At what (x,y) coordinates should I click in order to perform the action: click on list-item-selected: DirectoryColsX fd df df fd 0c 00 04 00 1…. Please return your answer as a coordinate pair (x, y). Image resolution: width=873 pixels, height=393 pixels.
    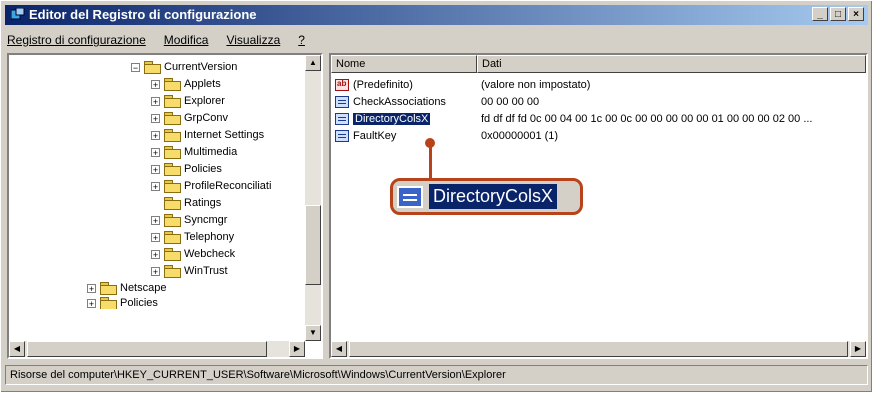
    Looking at the image, I should click on (571, 119).